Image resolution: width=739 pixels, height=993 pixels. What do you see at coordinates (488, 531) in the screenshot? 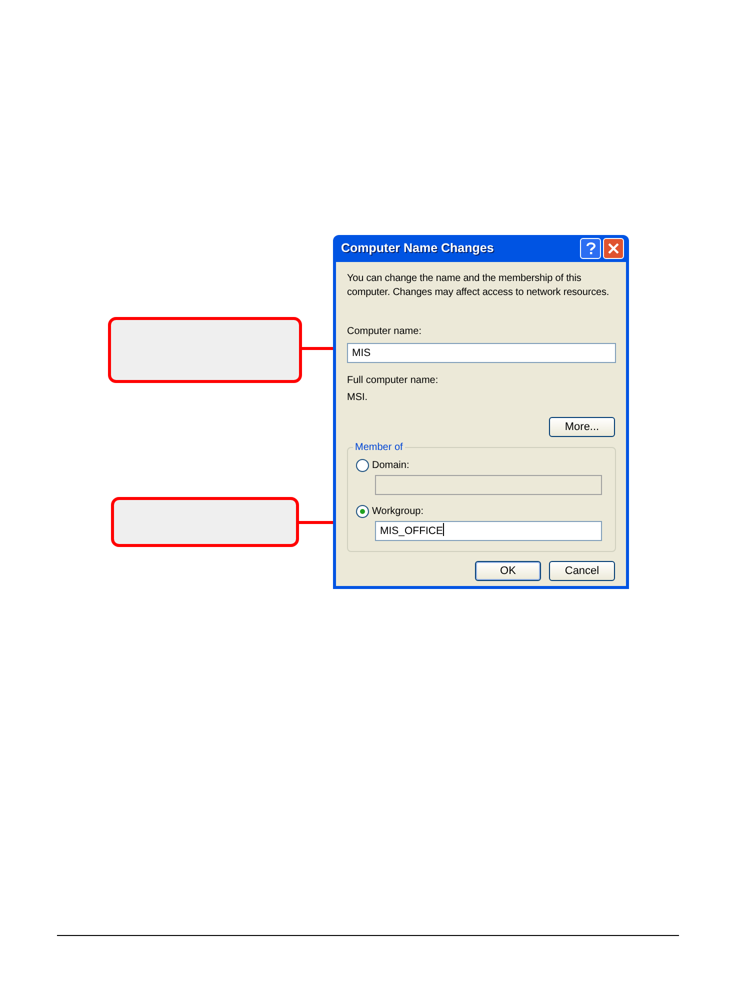
I see `input-field: MIS_OFFICE` at bounding box center [488, 531].